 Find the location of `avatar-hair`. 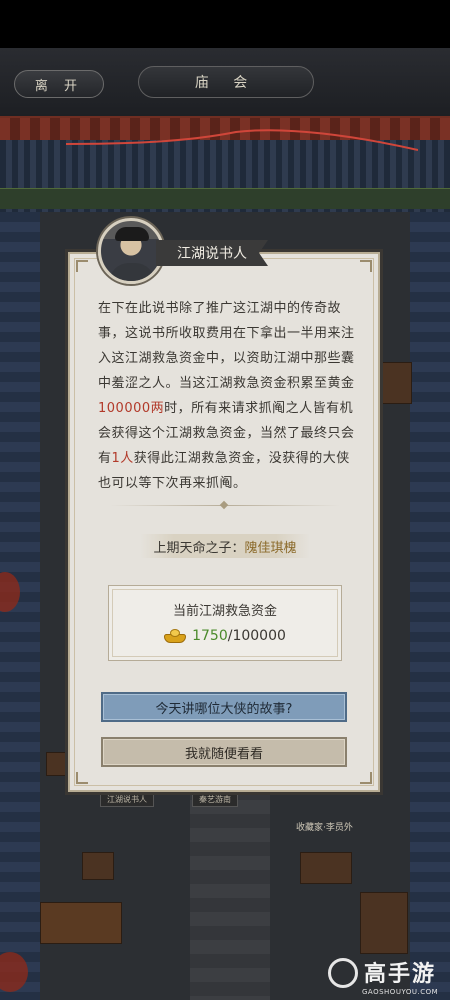

avatar-hair is located at coordinates (132, 234).